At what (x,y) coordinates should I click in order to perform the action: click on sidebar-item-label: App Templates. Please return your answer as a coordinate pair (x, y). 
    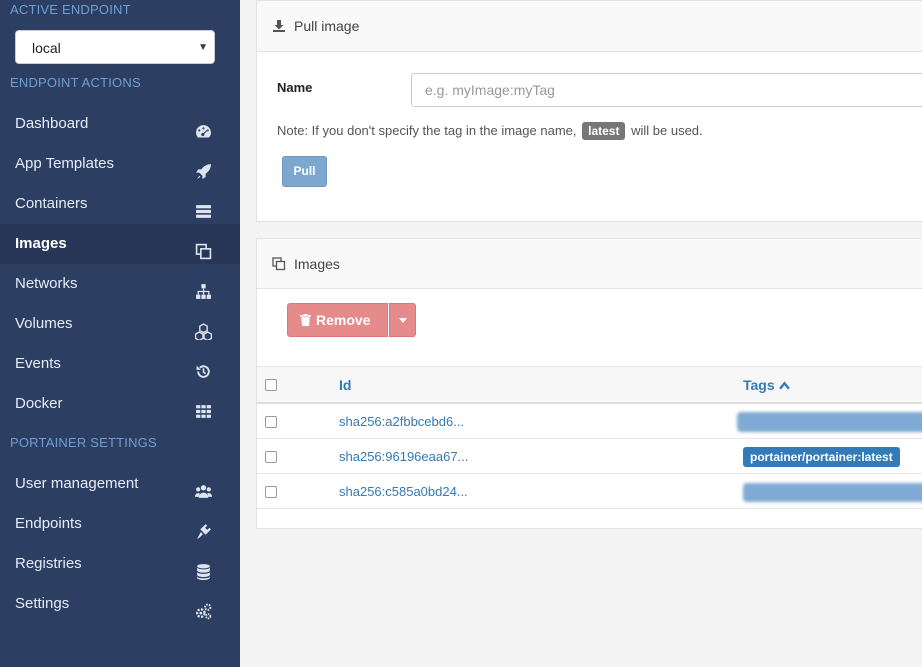
    Looking at the image, I should click on (64, 163).